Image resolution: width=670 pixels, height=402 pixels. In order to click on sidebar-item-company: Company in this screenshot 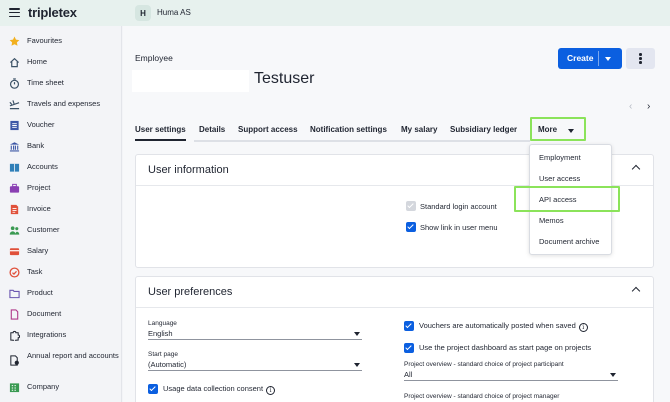, I will do `click(61, 387)`.